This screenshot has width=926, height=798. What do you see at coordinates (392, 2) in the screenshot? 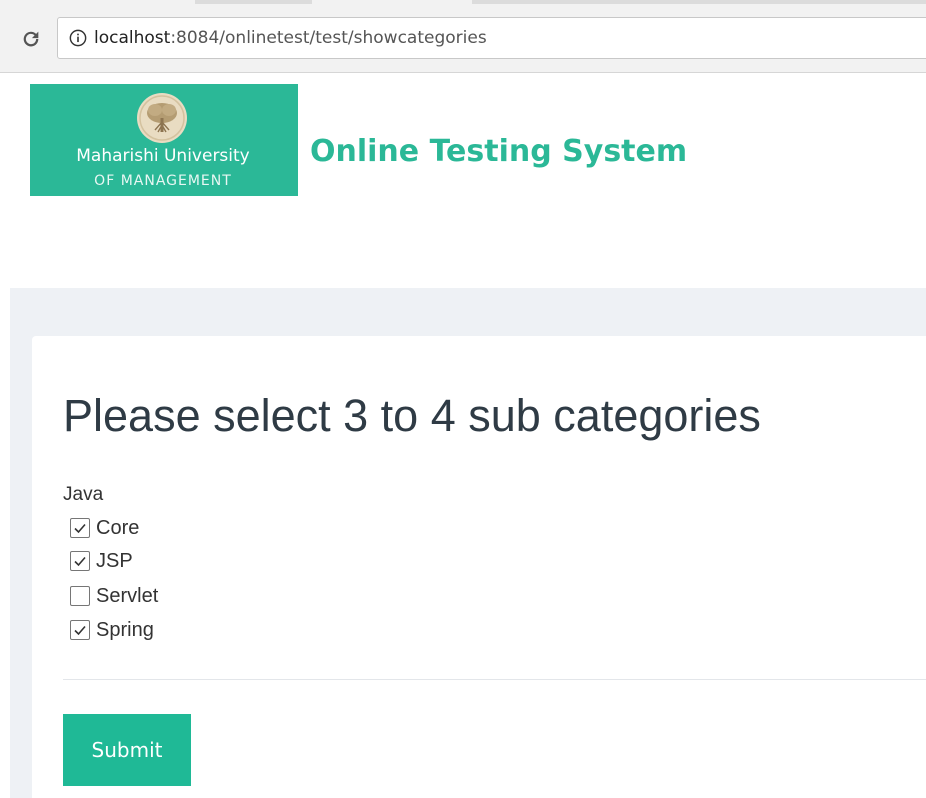
I see `active-tab-edge` at bounding box center [392, 2].